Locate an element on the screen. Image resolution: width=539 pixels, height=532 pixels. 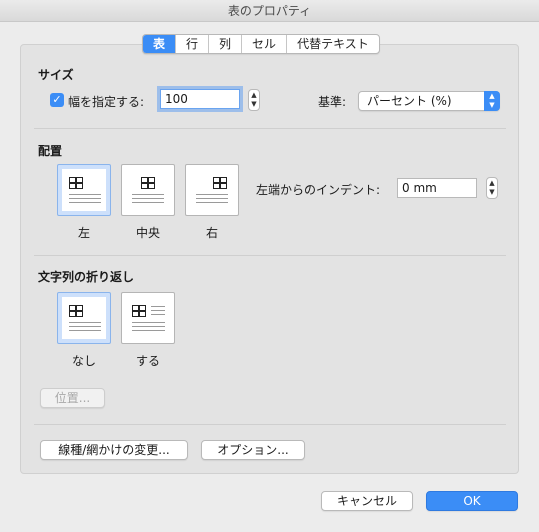
wrap-none-option is located at coordinates (84, 318).